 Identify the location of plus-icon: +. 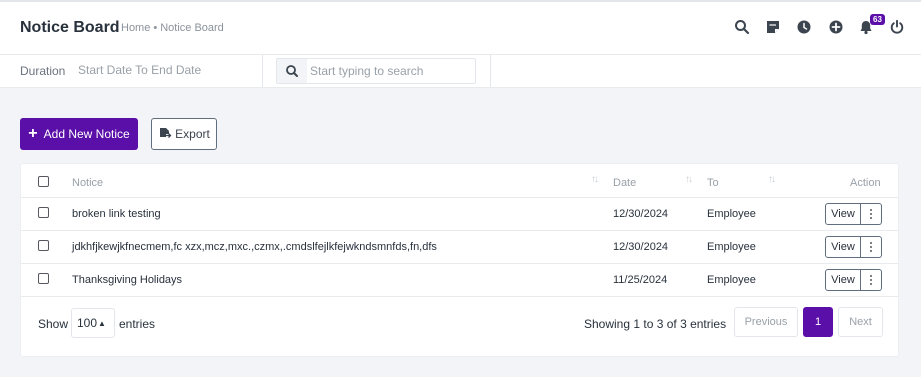
(33, 133).